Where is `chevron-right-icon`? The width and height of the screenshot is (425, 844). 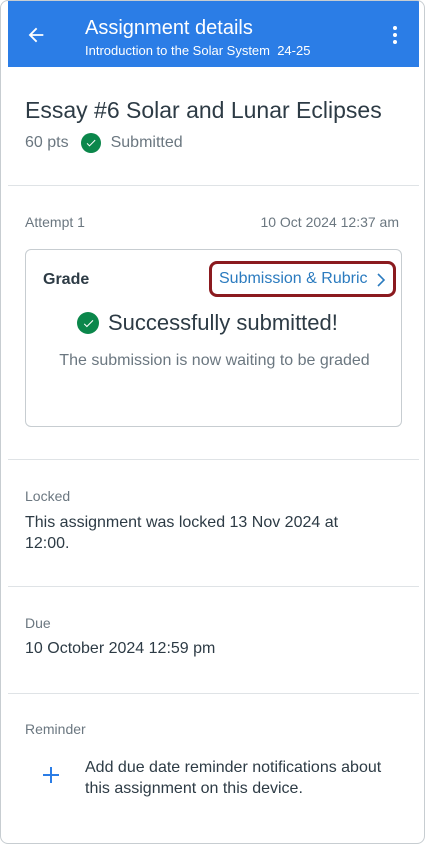
chevron-right-icon is located at coordinates (381, 280).